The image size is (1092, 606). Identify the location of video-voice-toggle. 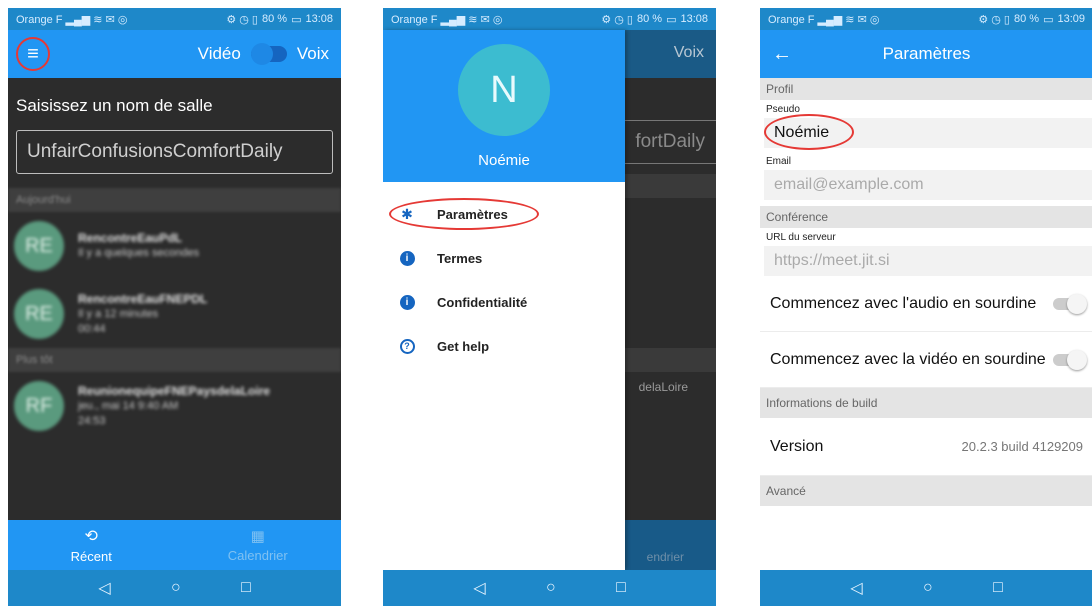
(268, 54).